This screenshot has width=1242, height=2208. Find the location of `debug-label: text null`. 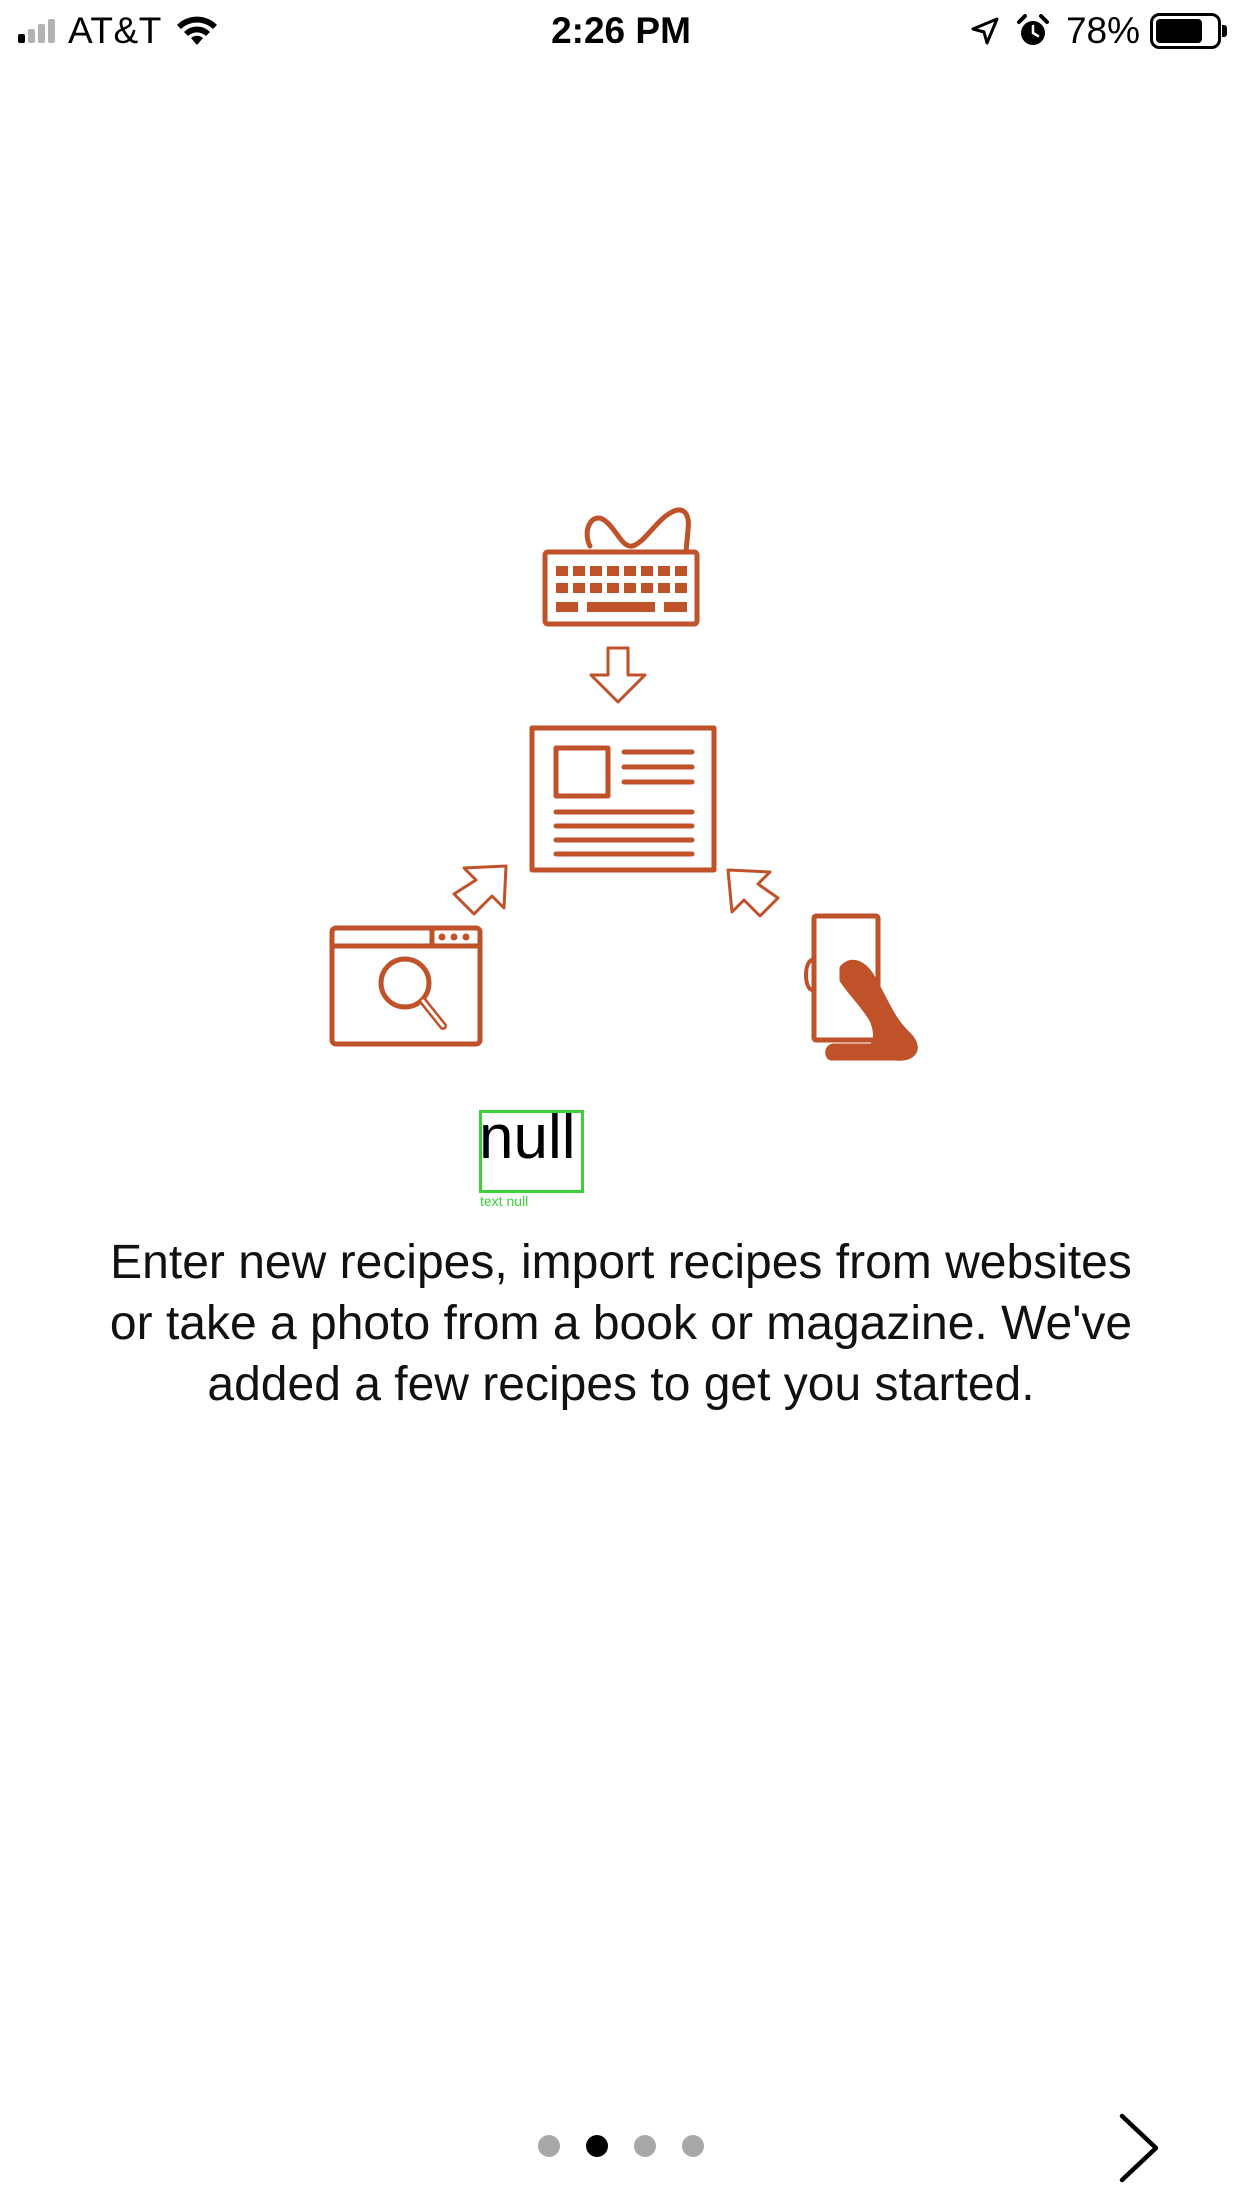

debug-label: text null is located at coordinates (504, 1201).